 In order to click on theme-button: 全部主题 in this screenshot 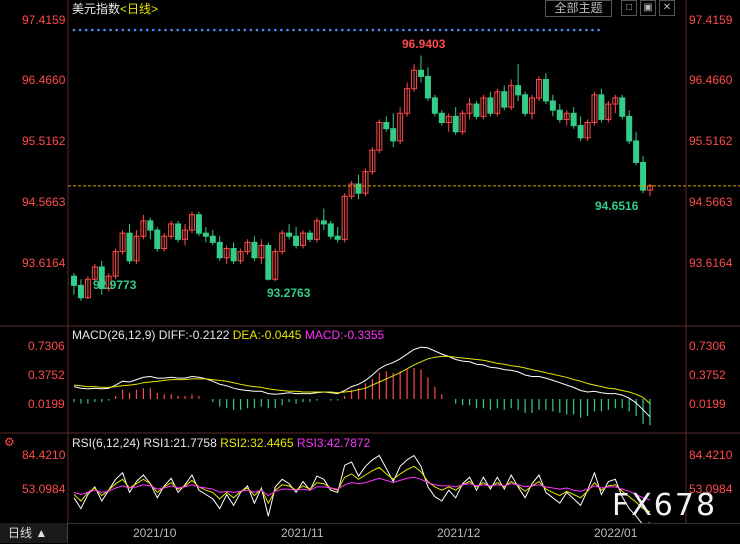, I will do `click(578, 8)`.